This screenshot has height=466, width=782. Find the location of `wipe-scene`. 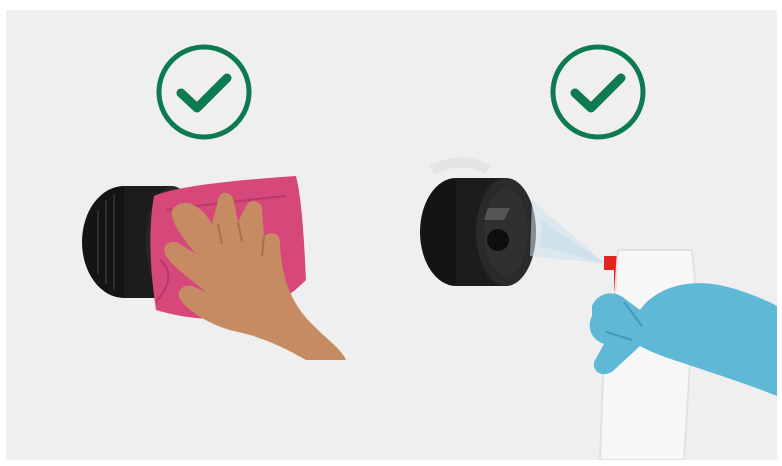

wipe-scene is located at coordinates (214, 268).